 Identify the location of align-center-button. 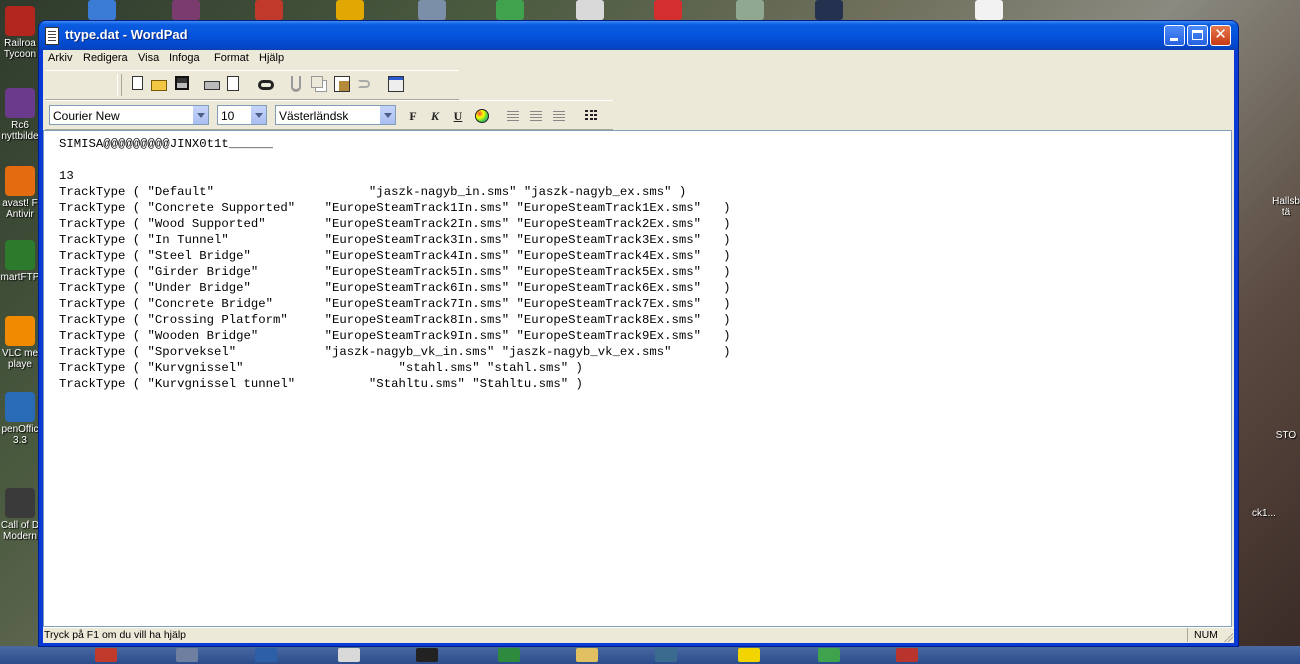
(536, 116).